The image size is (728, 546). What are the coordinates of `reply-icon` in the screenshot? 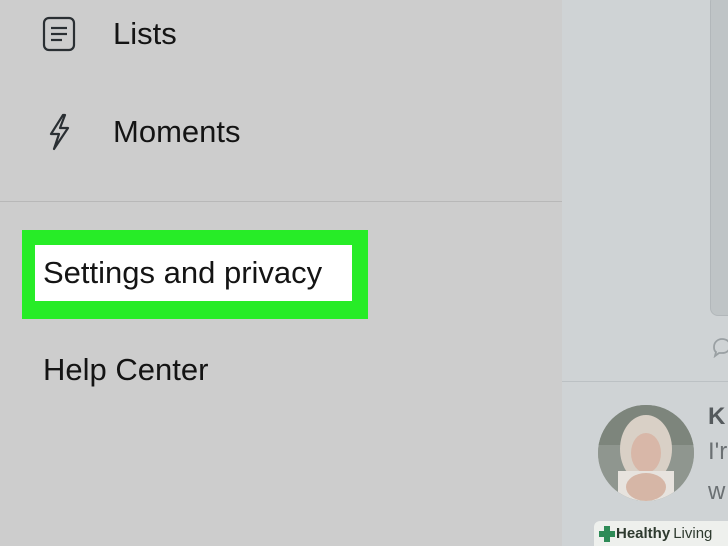 It's located at (720, 348).